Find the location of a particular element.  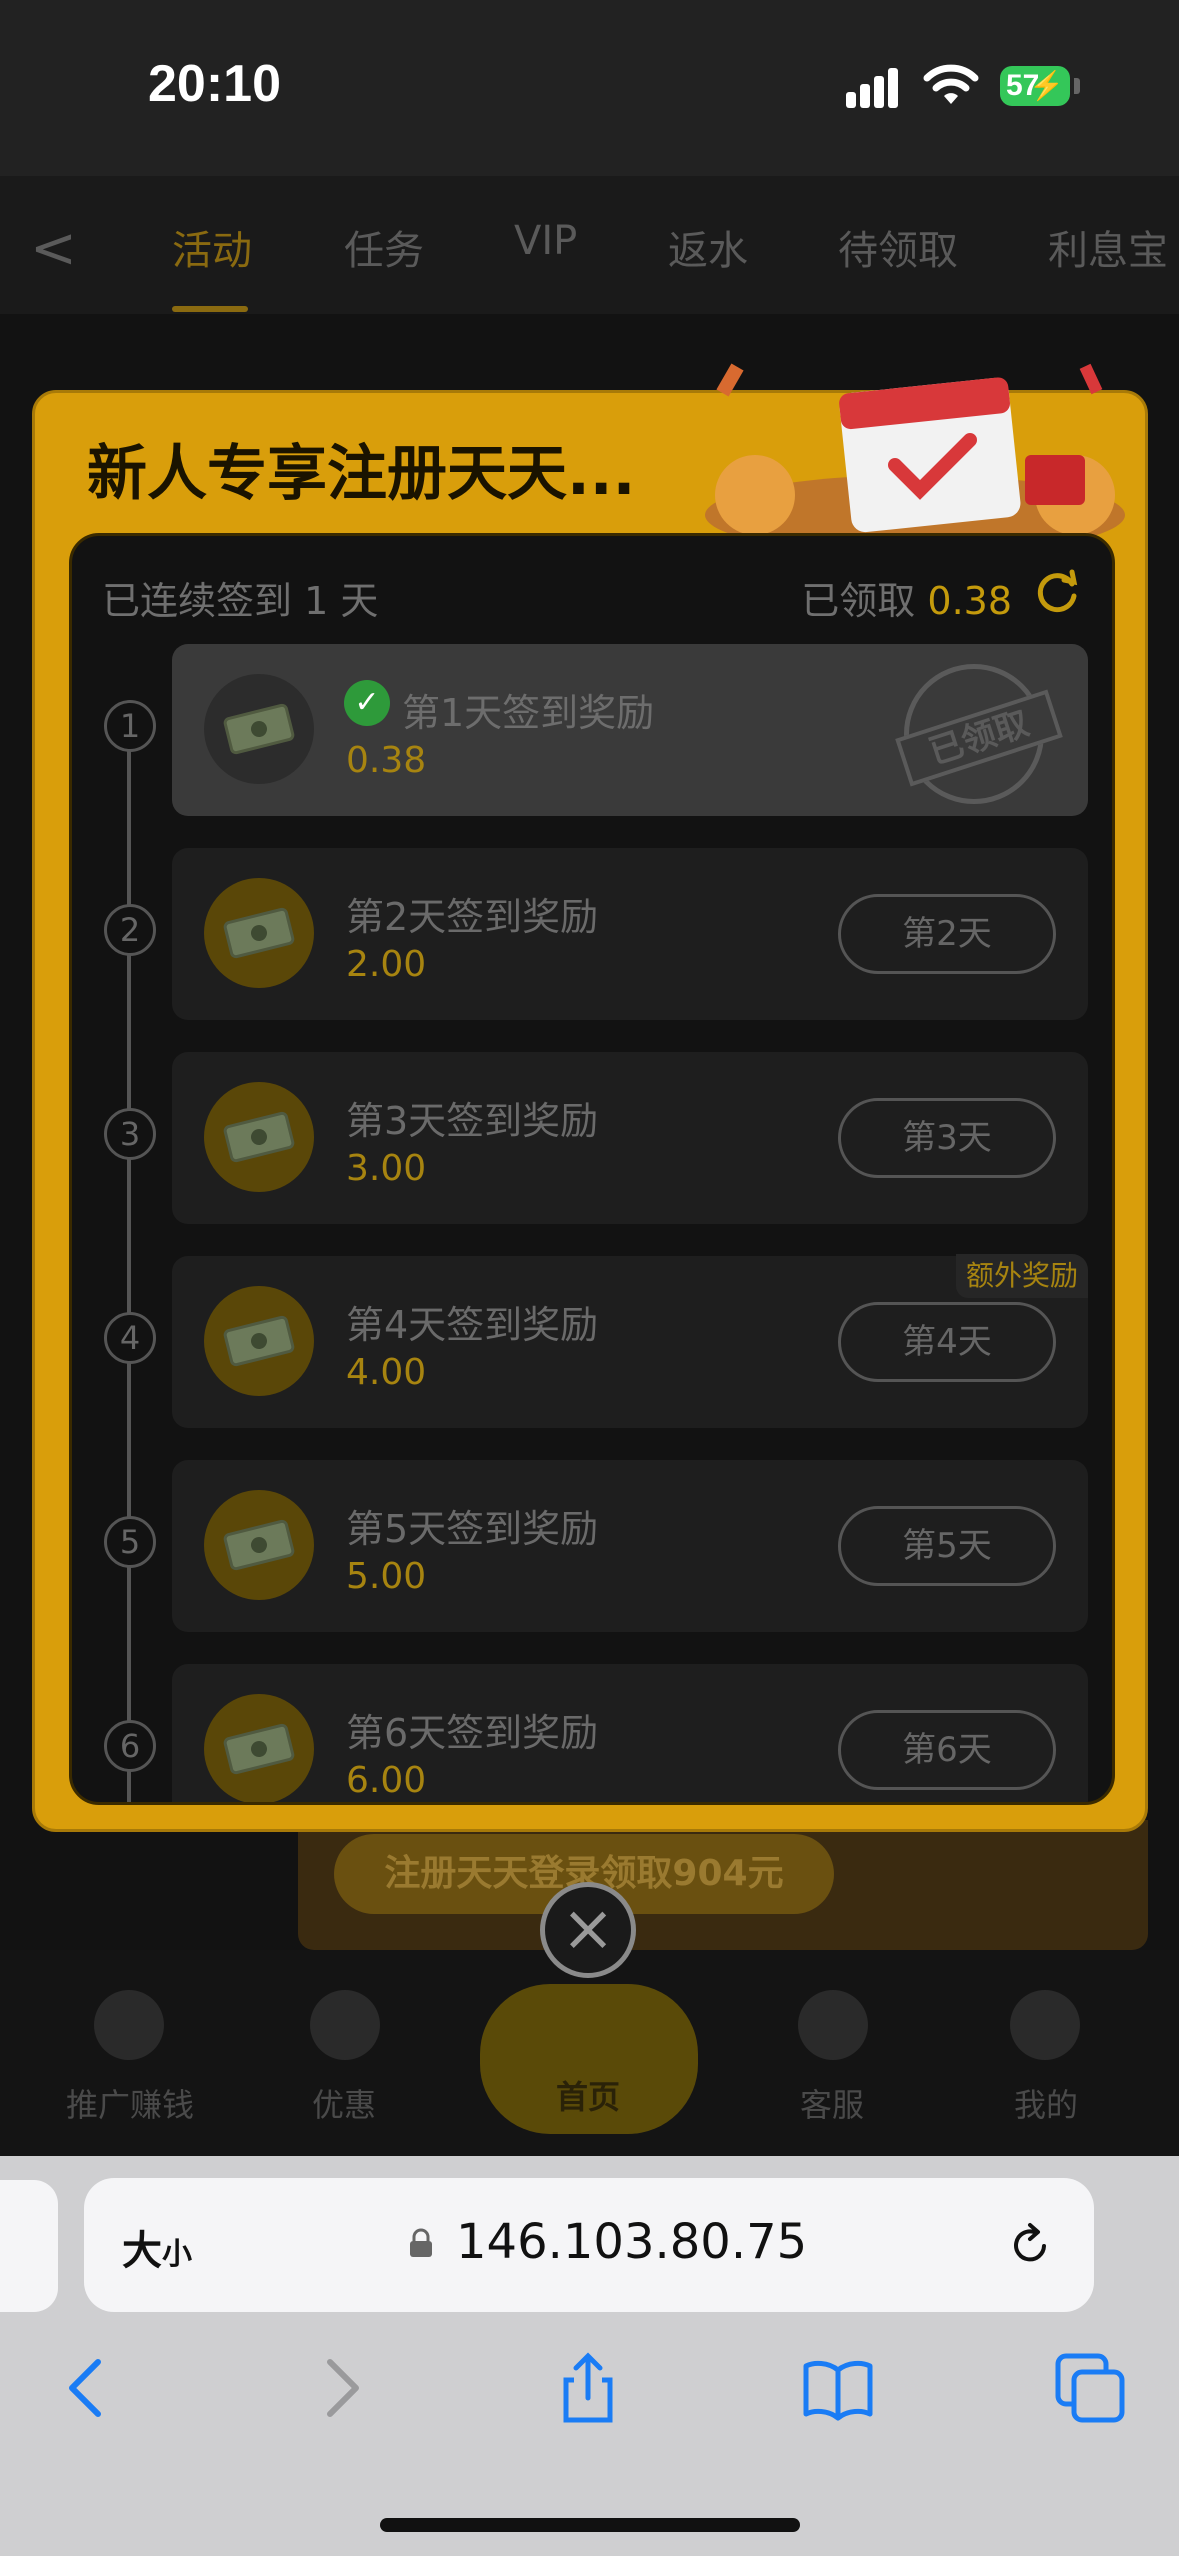

close-modal-button: × is located at coordinates (588, 1930).